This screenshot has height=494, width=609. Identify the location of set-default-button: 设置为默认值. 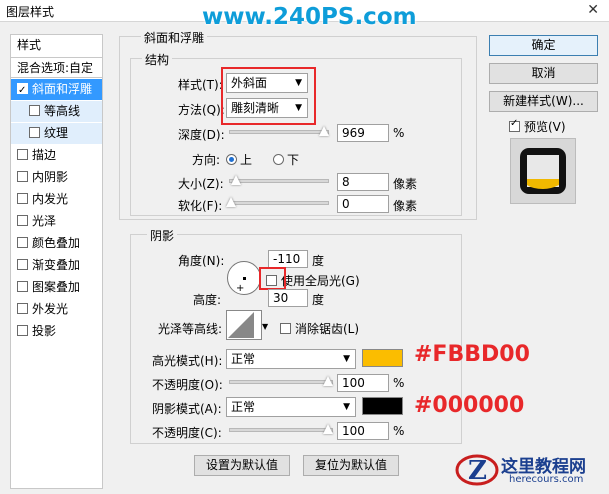
(242, 465).